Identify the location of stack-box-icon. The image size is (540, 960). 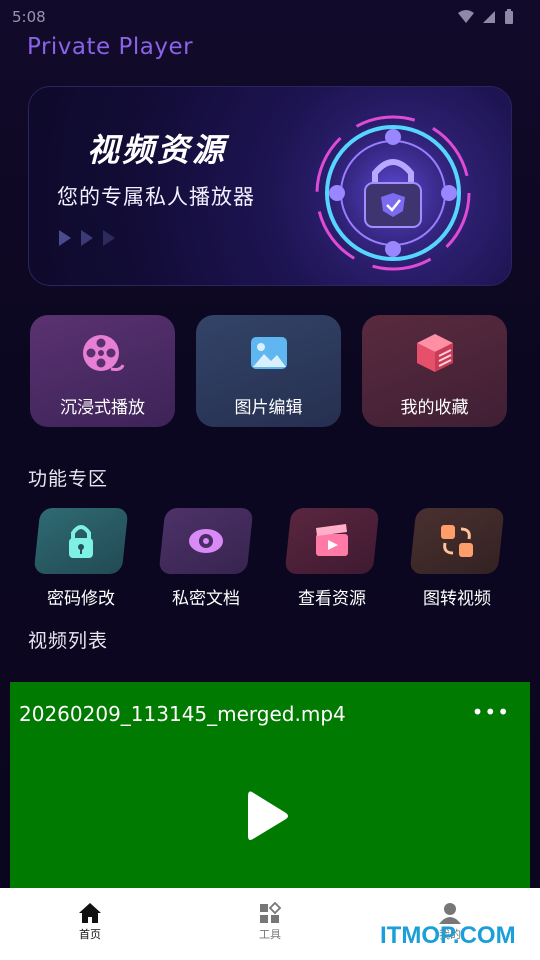
(435, 353).